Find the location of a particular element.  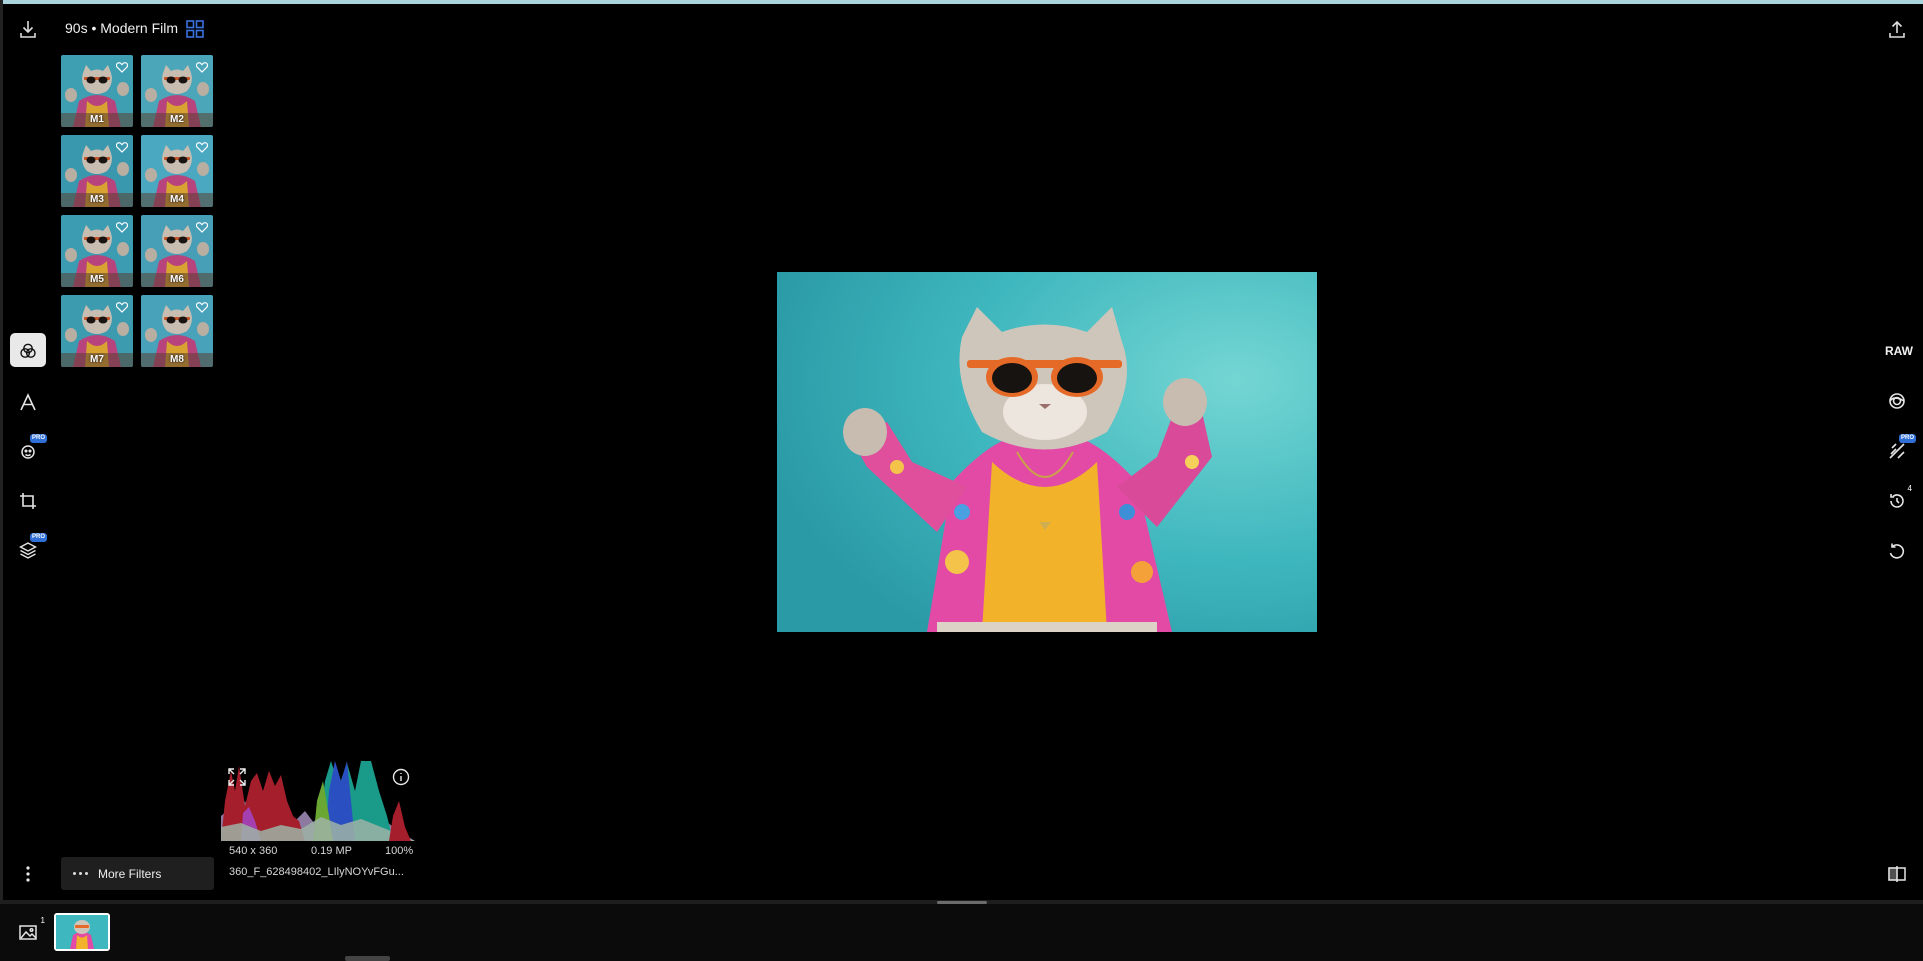

crop-icon is located at coordinates (28, 501).